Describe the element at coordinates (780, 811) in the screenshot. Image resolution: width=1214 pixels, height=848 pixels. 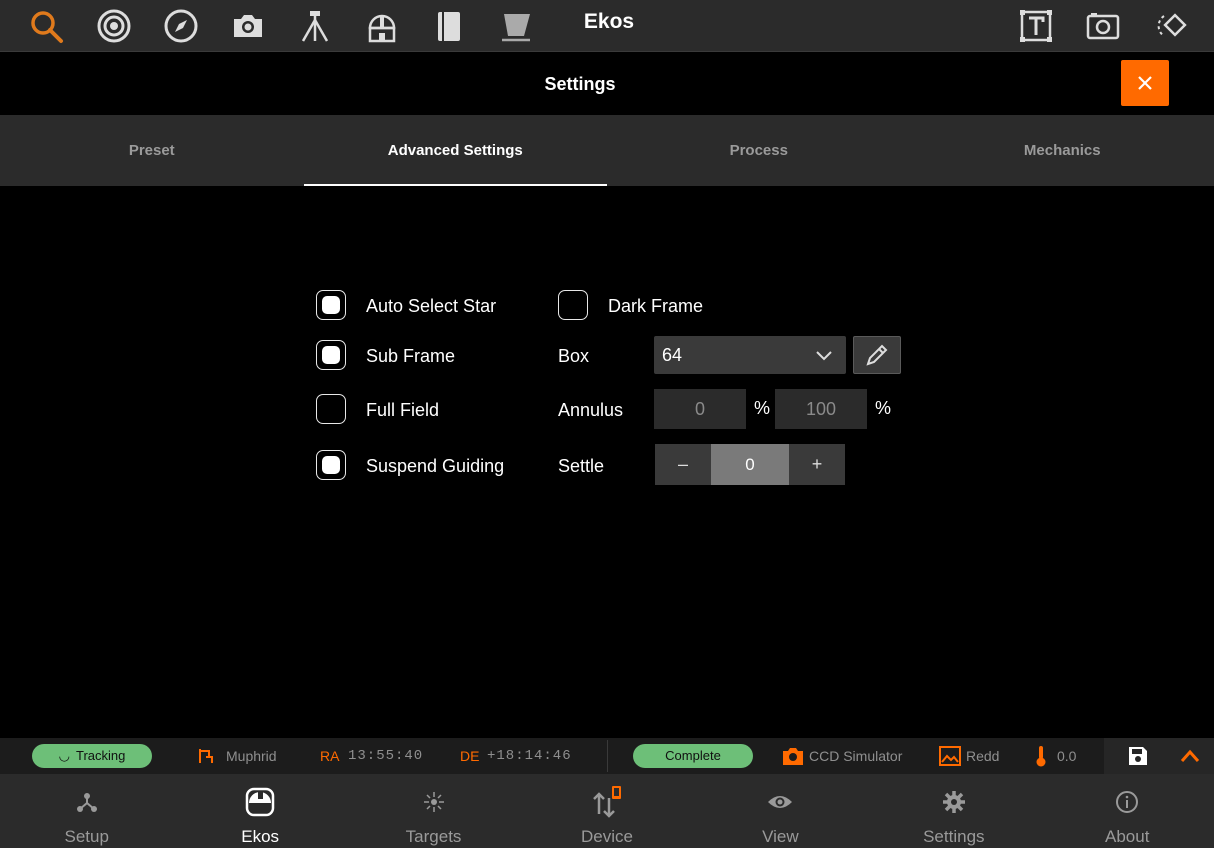
I see `nav-view: View` at that location.